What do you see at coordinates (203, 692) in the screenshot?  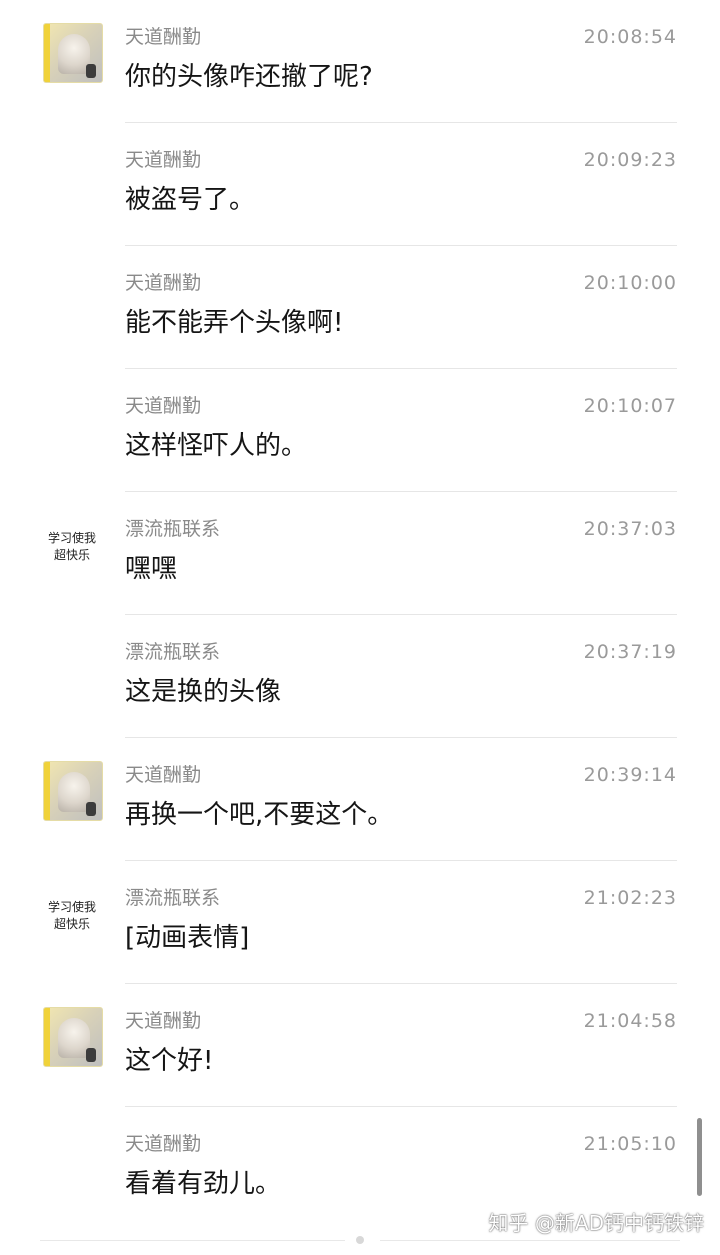 I see `message-text: 这是换的头像` at bounding box center [203, 692].